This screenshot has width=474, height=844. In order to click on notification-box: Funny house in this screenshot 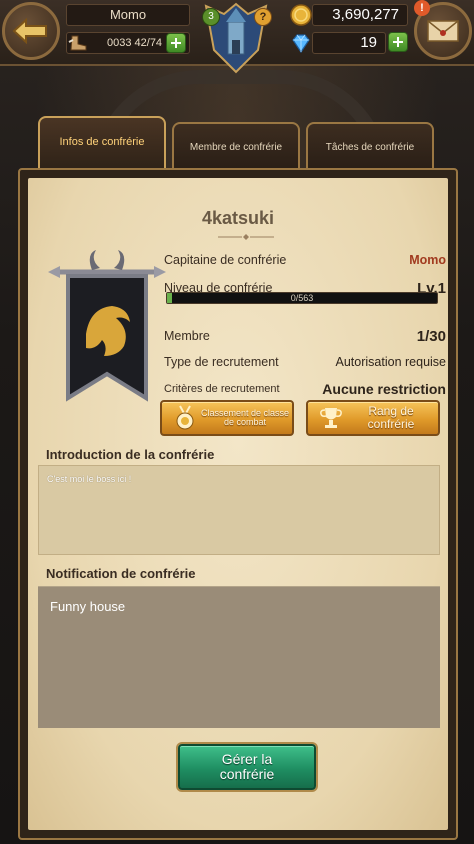, I will do `click(239, 657)`.